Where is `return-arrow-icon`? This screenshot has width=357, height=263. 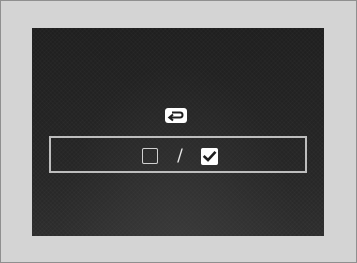
return-arrow-icon is located at coordinates (176, 115).